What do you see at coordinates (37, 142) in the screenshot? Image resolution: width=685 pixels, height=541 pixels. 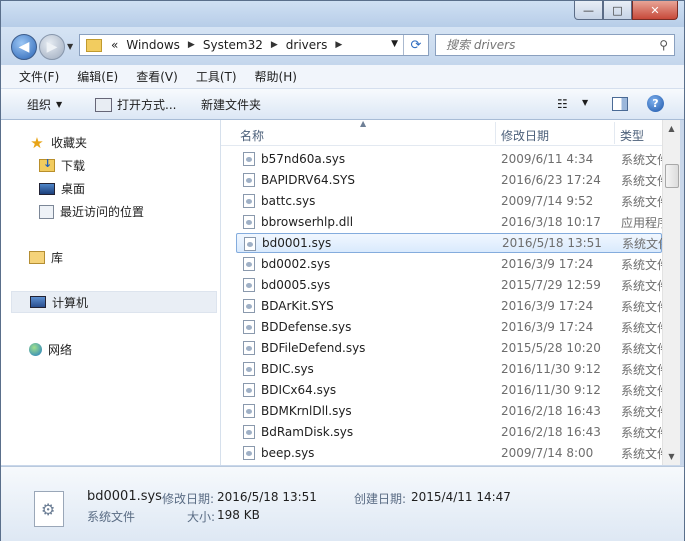 I see `star-icon: ★` at bounding box center [37, 142].